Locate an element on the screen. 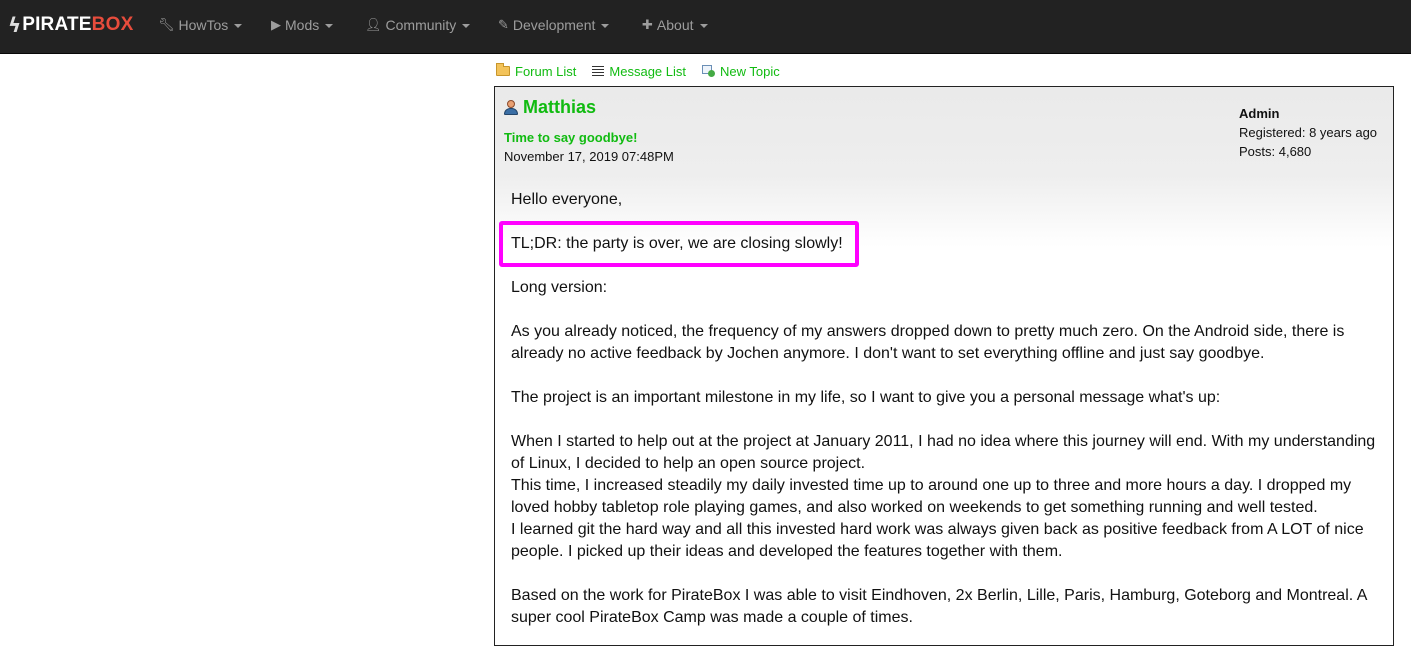 This screenshot has width=1411, height=646. author-registered: Registered: 8 years ago is located at coordinates (1308, 132).